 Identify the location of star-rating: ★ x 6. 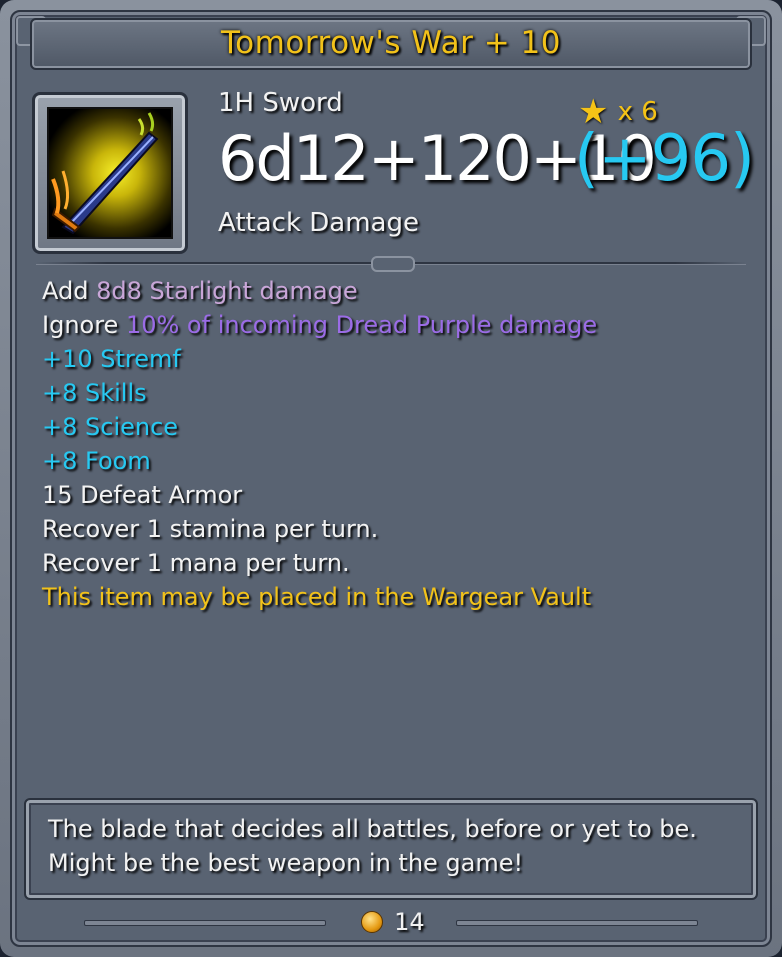
(618, 112).